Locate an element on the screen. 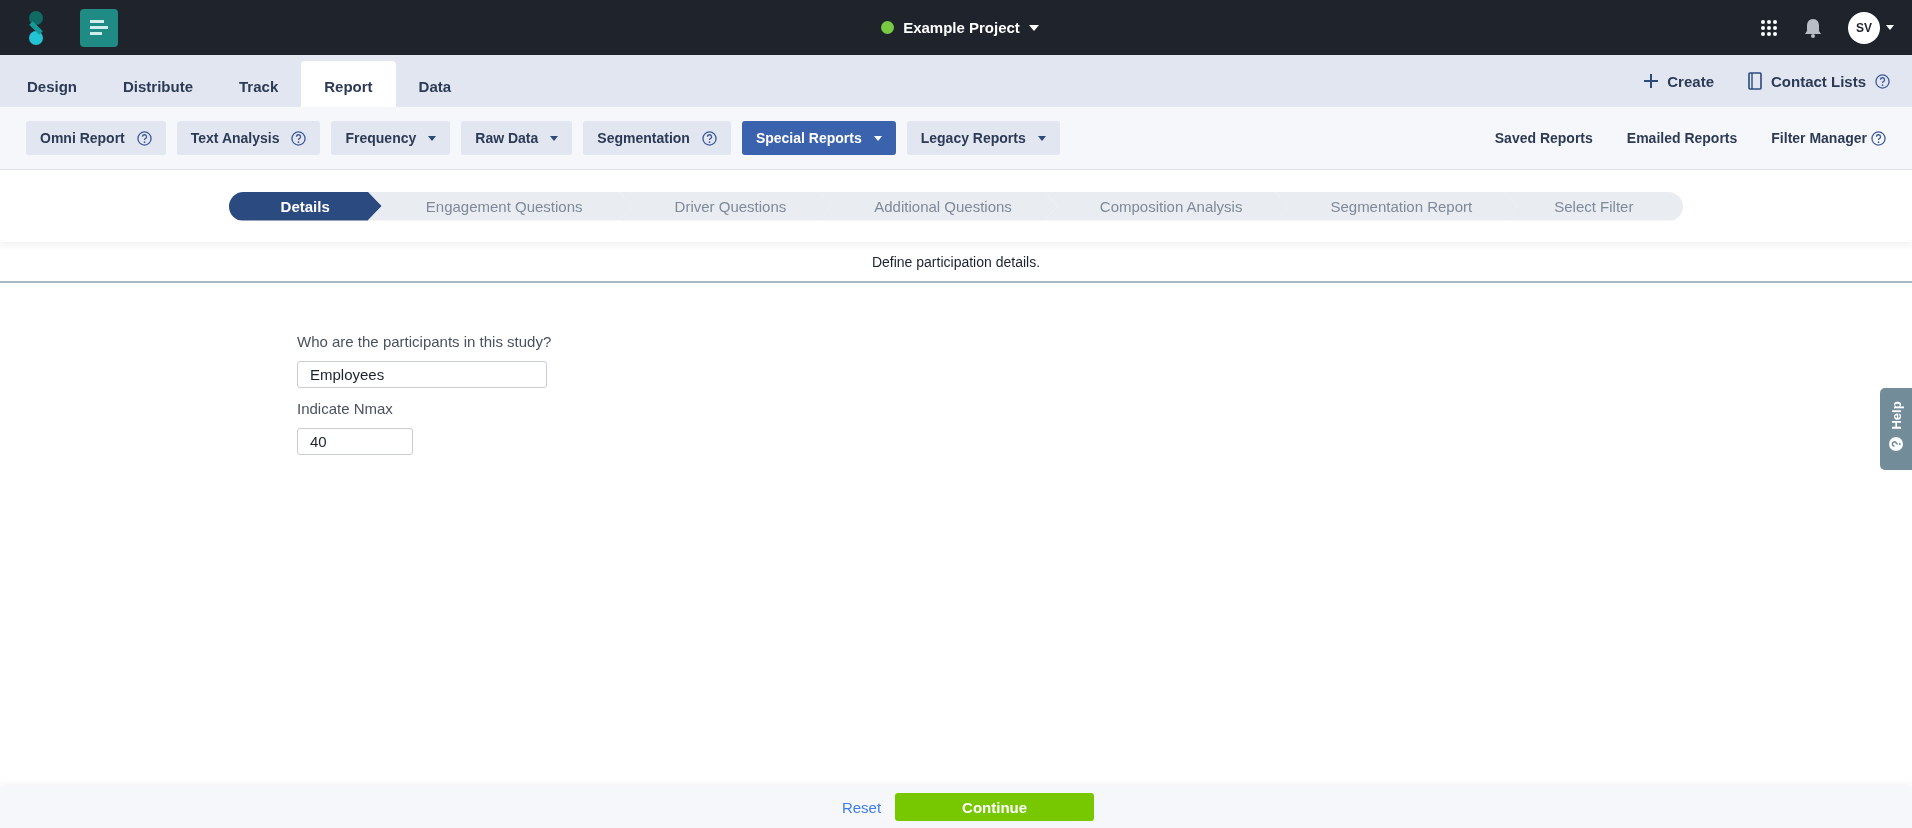 The image size is (1912, 828). nav-tab: Data is located at coordinates (435, 84).